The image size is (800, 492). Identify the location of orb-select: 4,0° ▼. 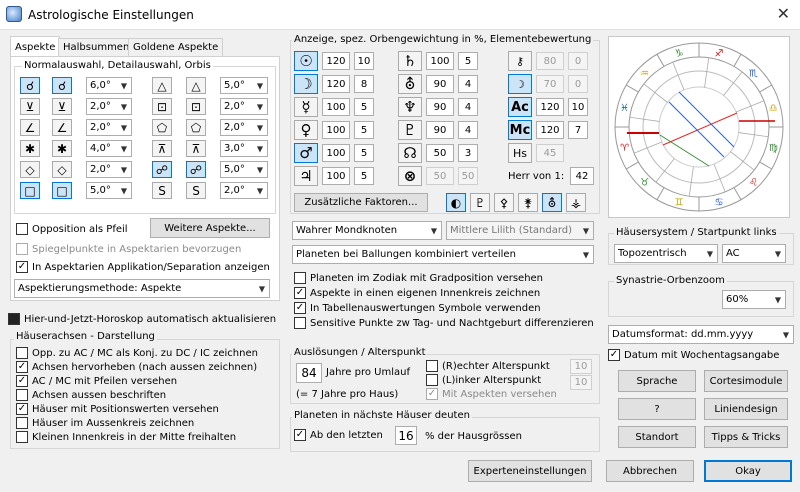
(109, 148).